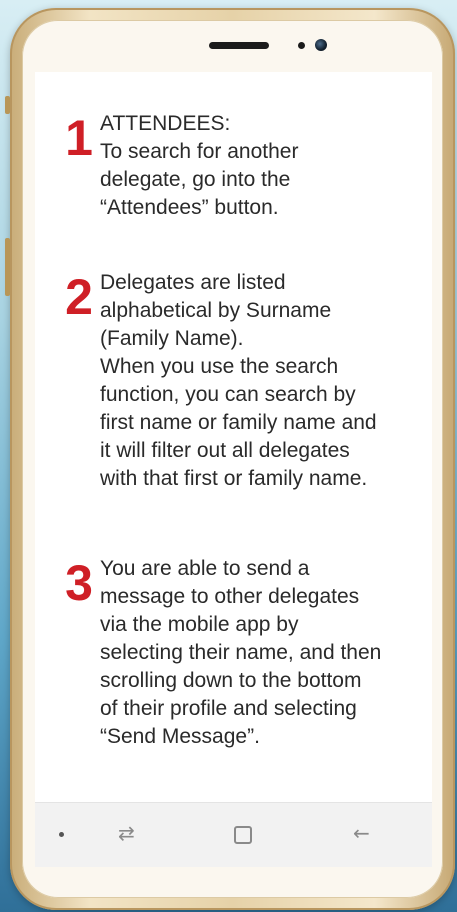 The width and height of the screenshot is (457, 912). I want to click on step-line: function, you can search by, so click(228, 394).